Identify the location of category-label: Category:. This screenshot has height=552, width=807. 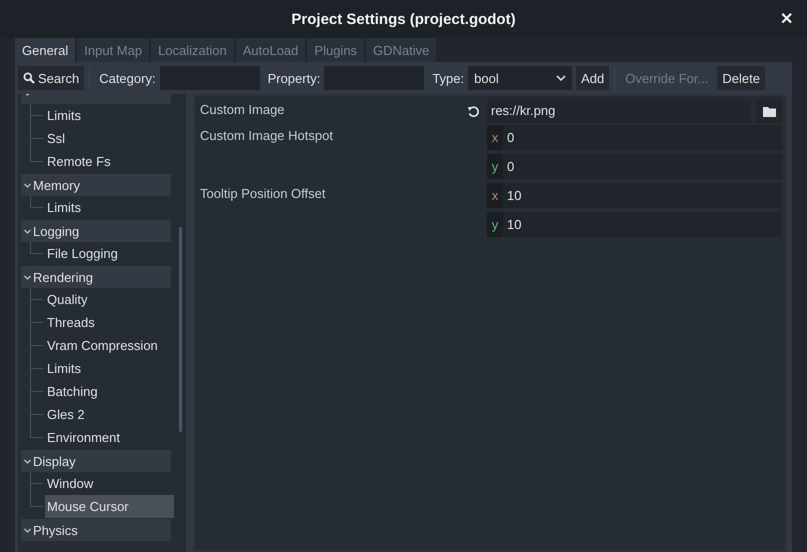
(127, 78).